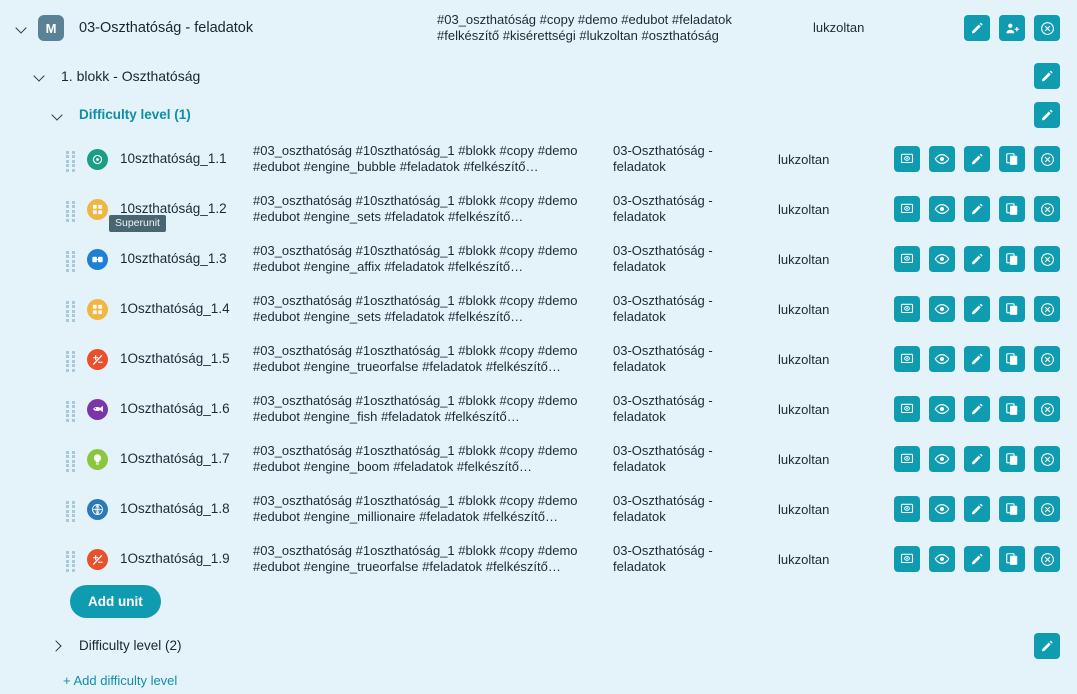 Image resolution: width=1077 pixels, height=694 pixels. I want to click on difficulty-level-1-chevron-down-icon, so click(58, 115).